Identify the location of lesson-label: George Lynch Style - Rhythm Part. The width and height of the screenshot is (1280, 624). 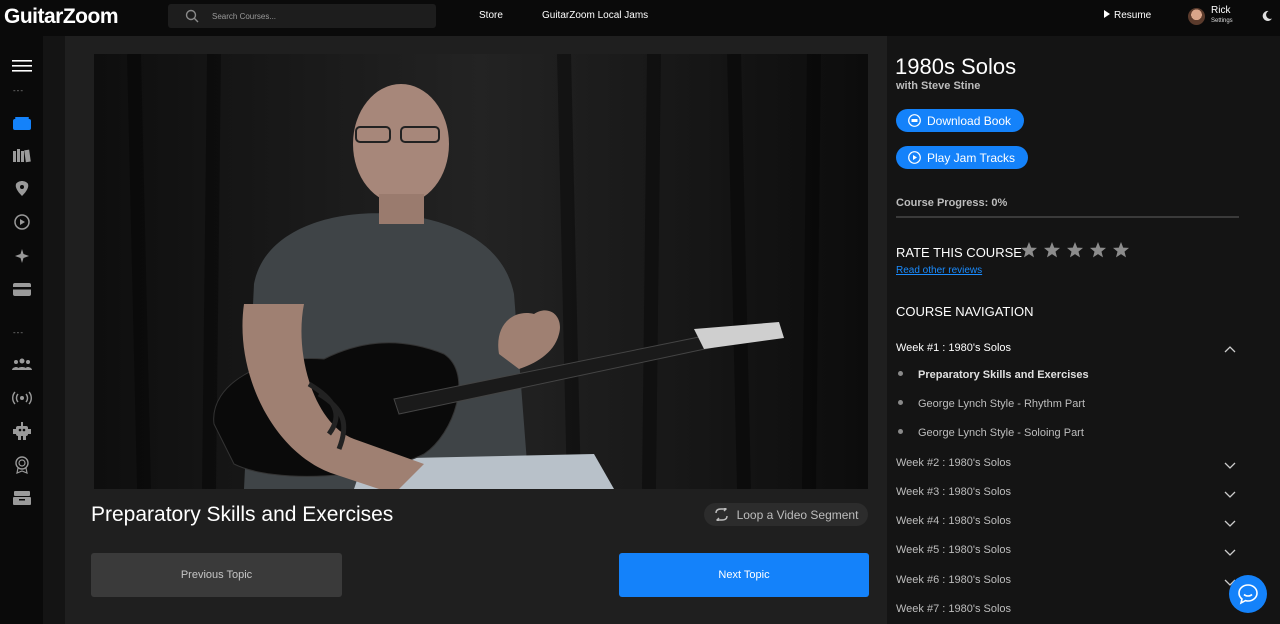
(1002, 404).